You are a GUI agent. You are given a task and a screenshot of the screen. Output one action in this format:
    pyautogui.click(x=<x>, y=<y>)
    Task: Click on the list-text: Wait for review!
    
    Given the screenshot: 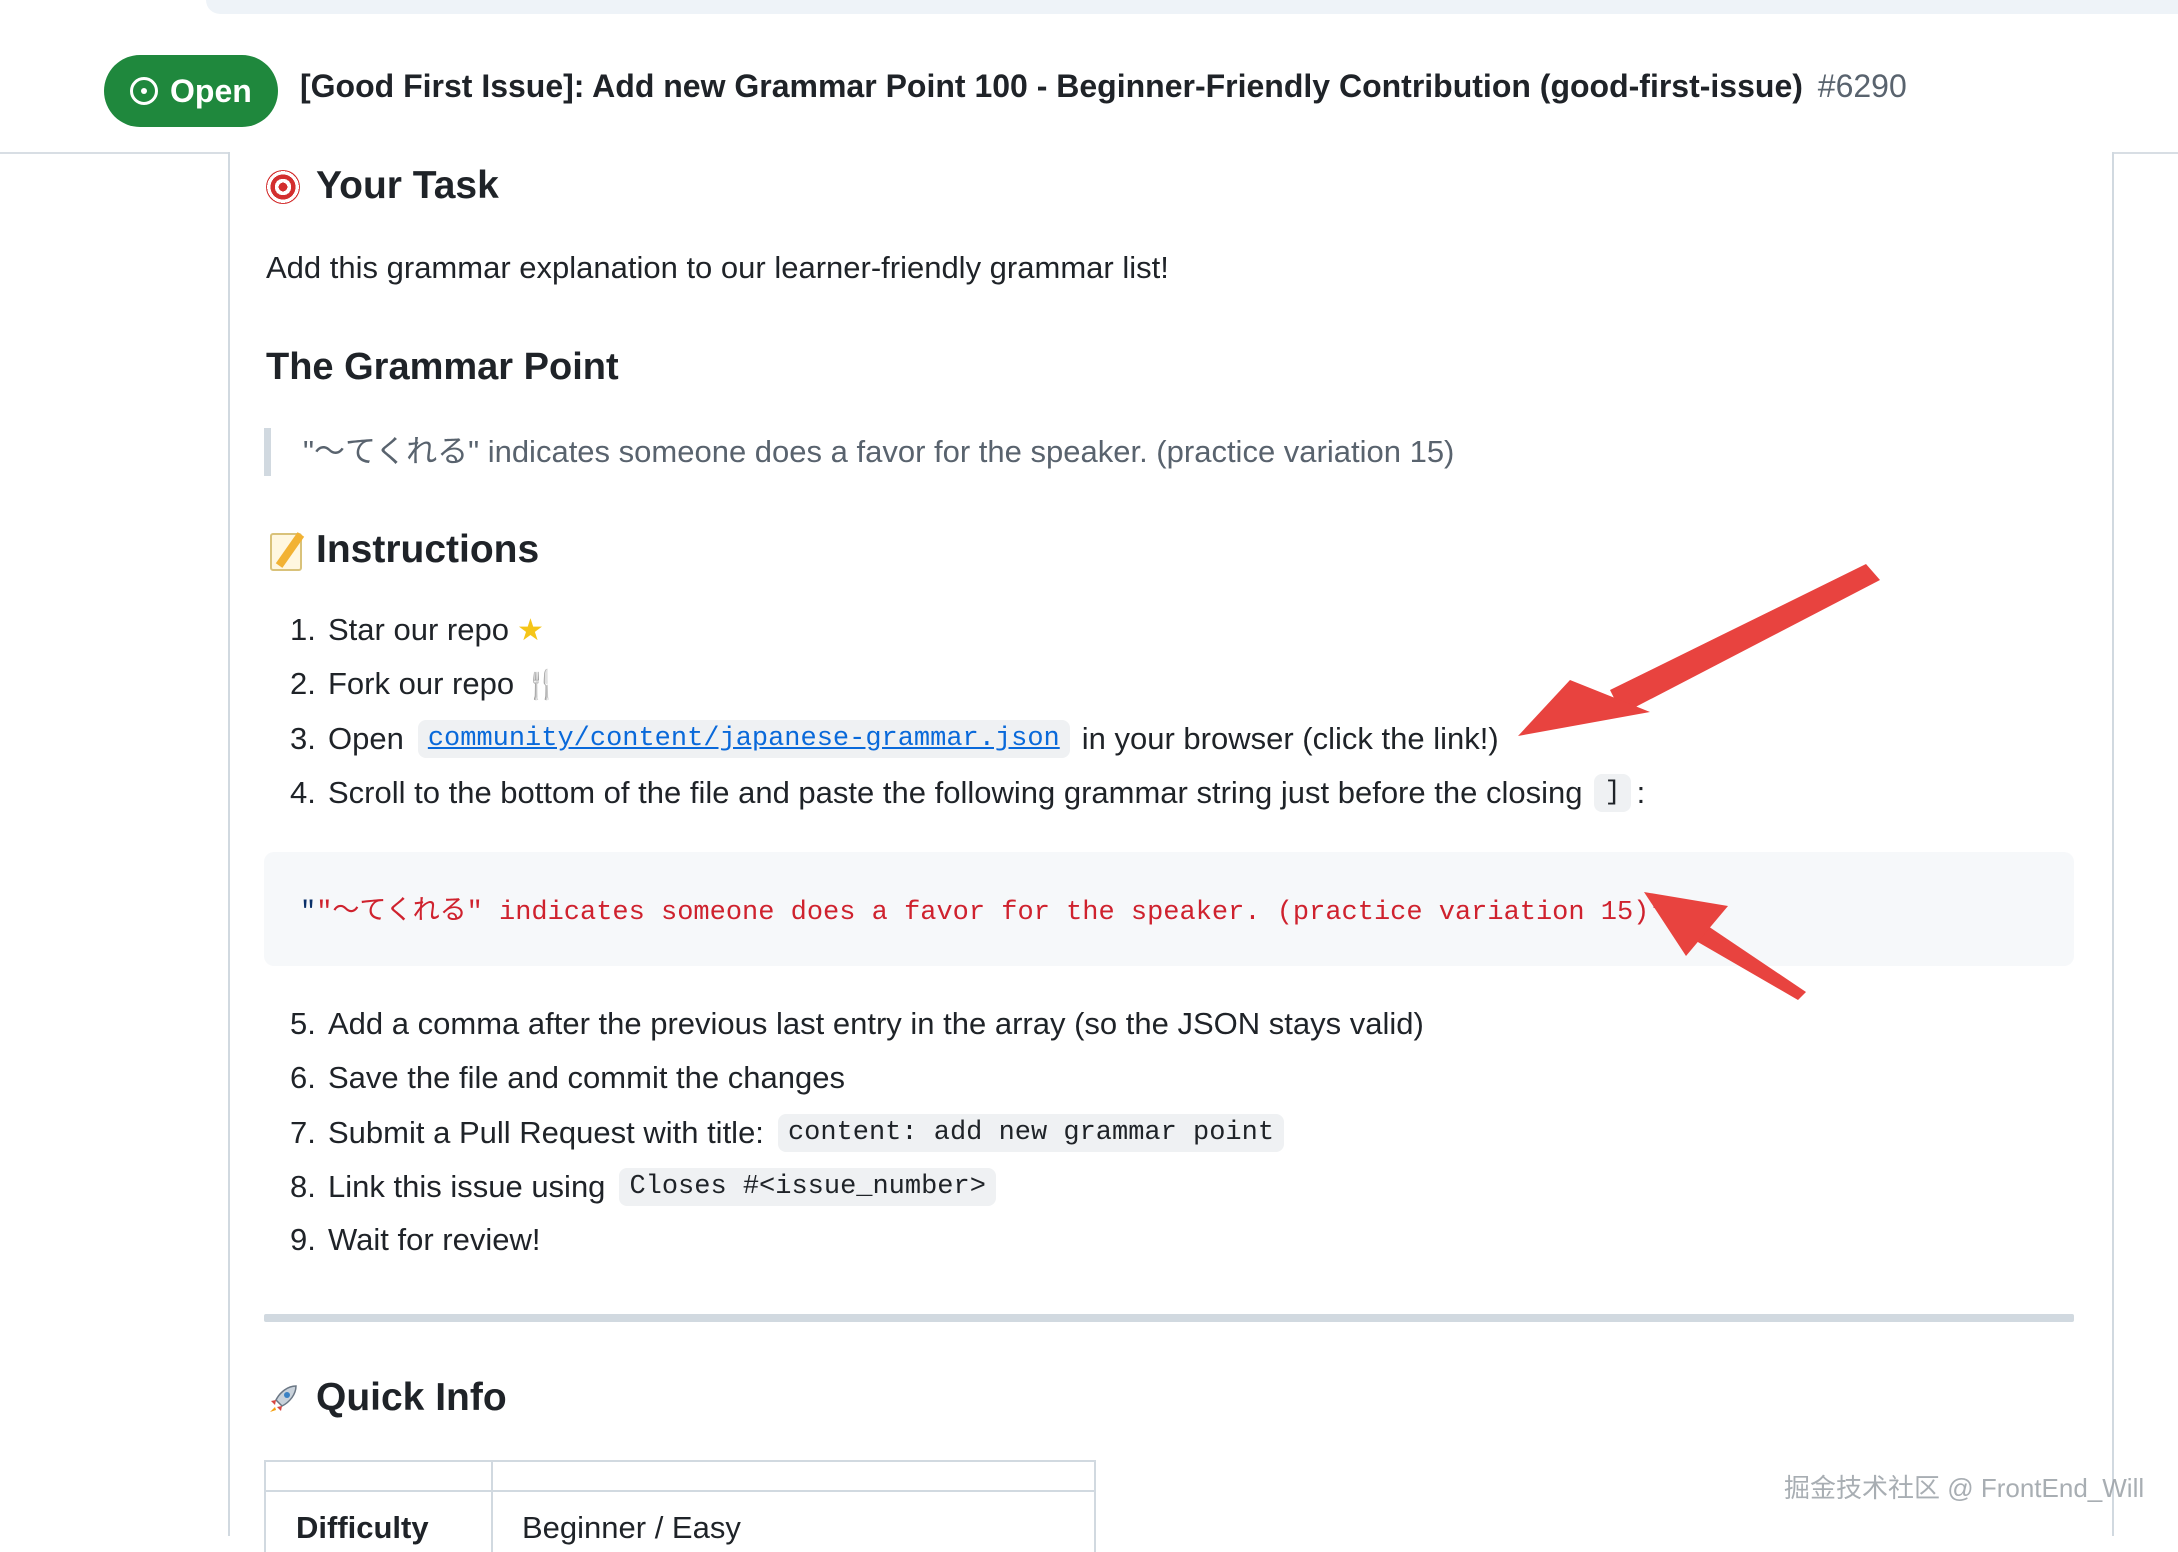 What is the action you would take?
    pyautogui.click(x=434, y=1239)
    